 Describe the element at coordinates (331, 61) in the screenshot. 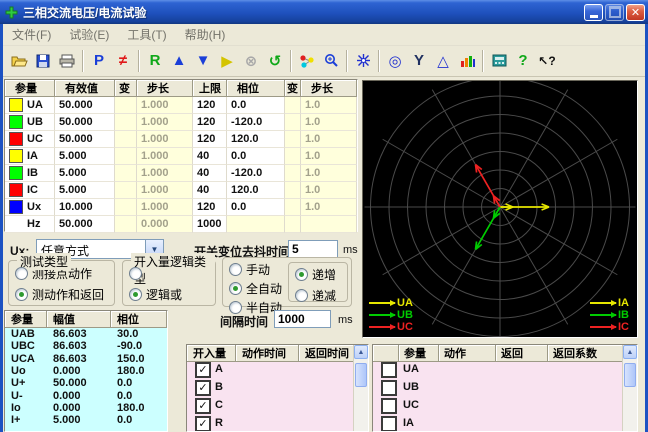

I see `zoom-in-icon` at that location.